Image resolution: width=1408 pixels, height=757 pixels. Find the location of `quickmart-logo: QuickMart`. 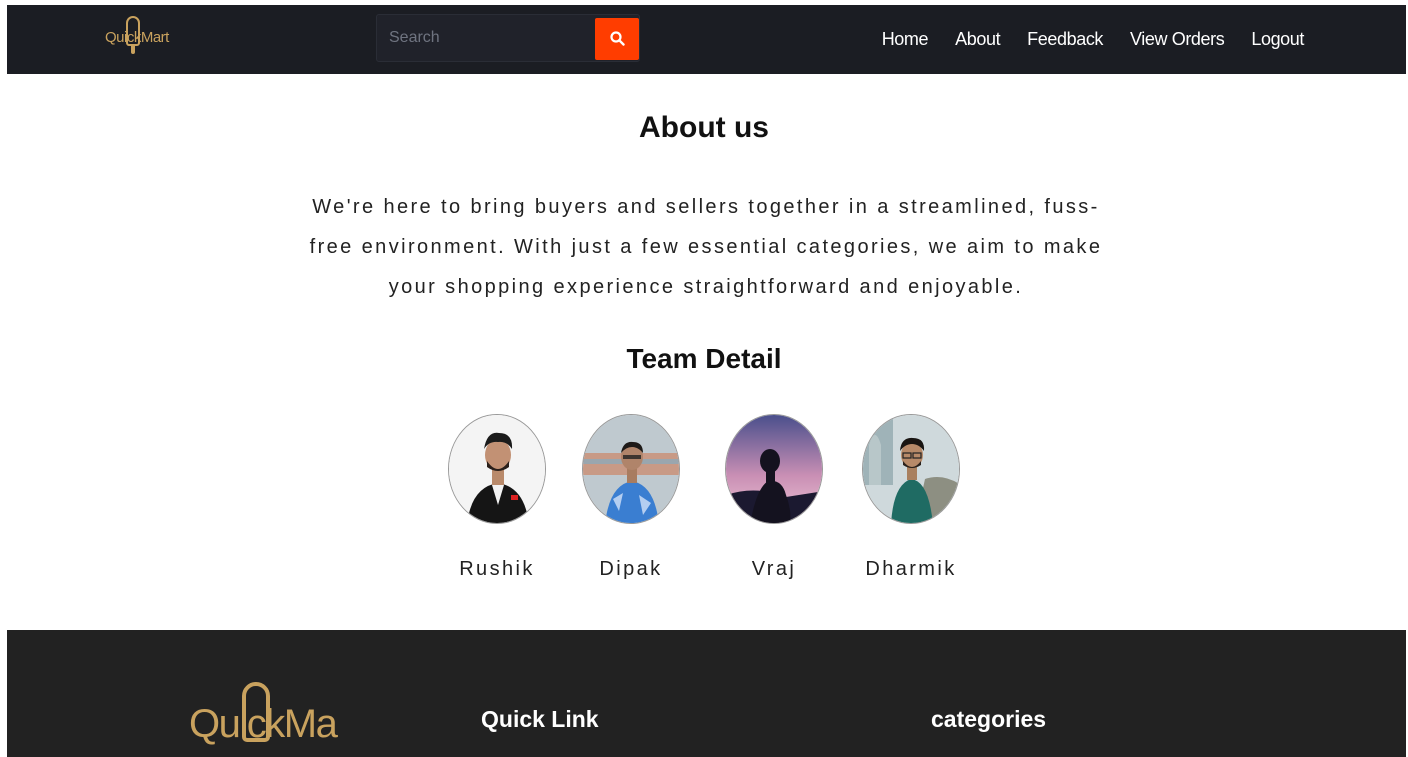

quickmart-logo: QuickMart is located at coordinates (150, 40).